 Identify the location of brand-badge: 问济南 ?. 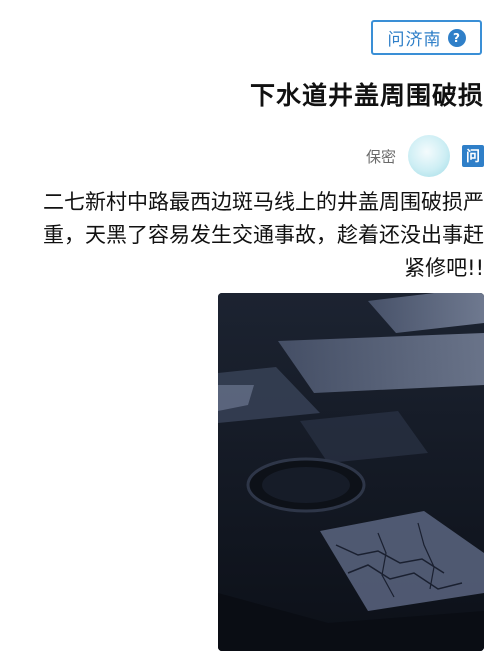
(426, 37).